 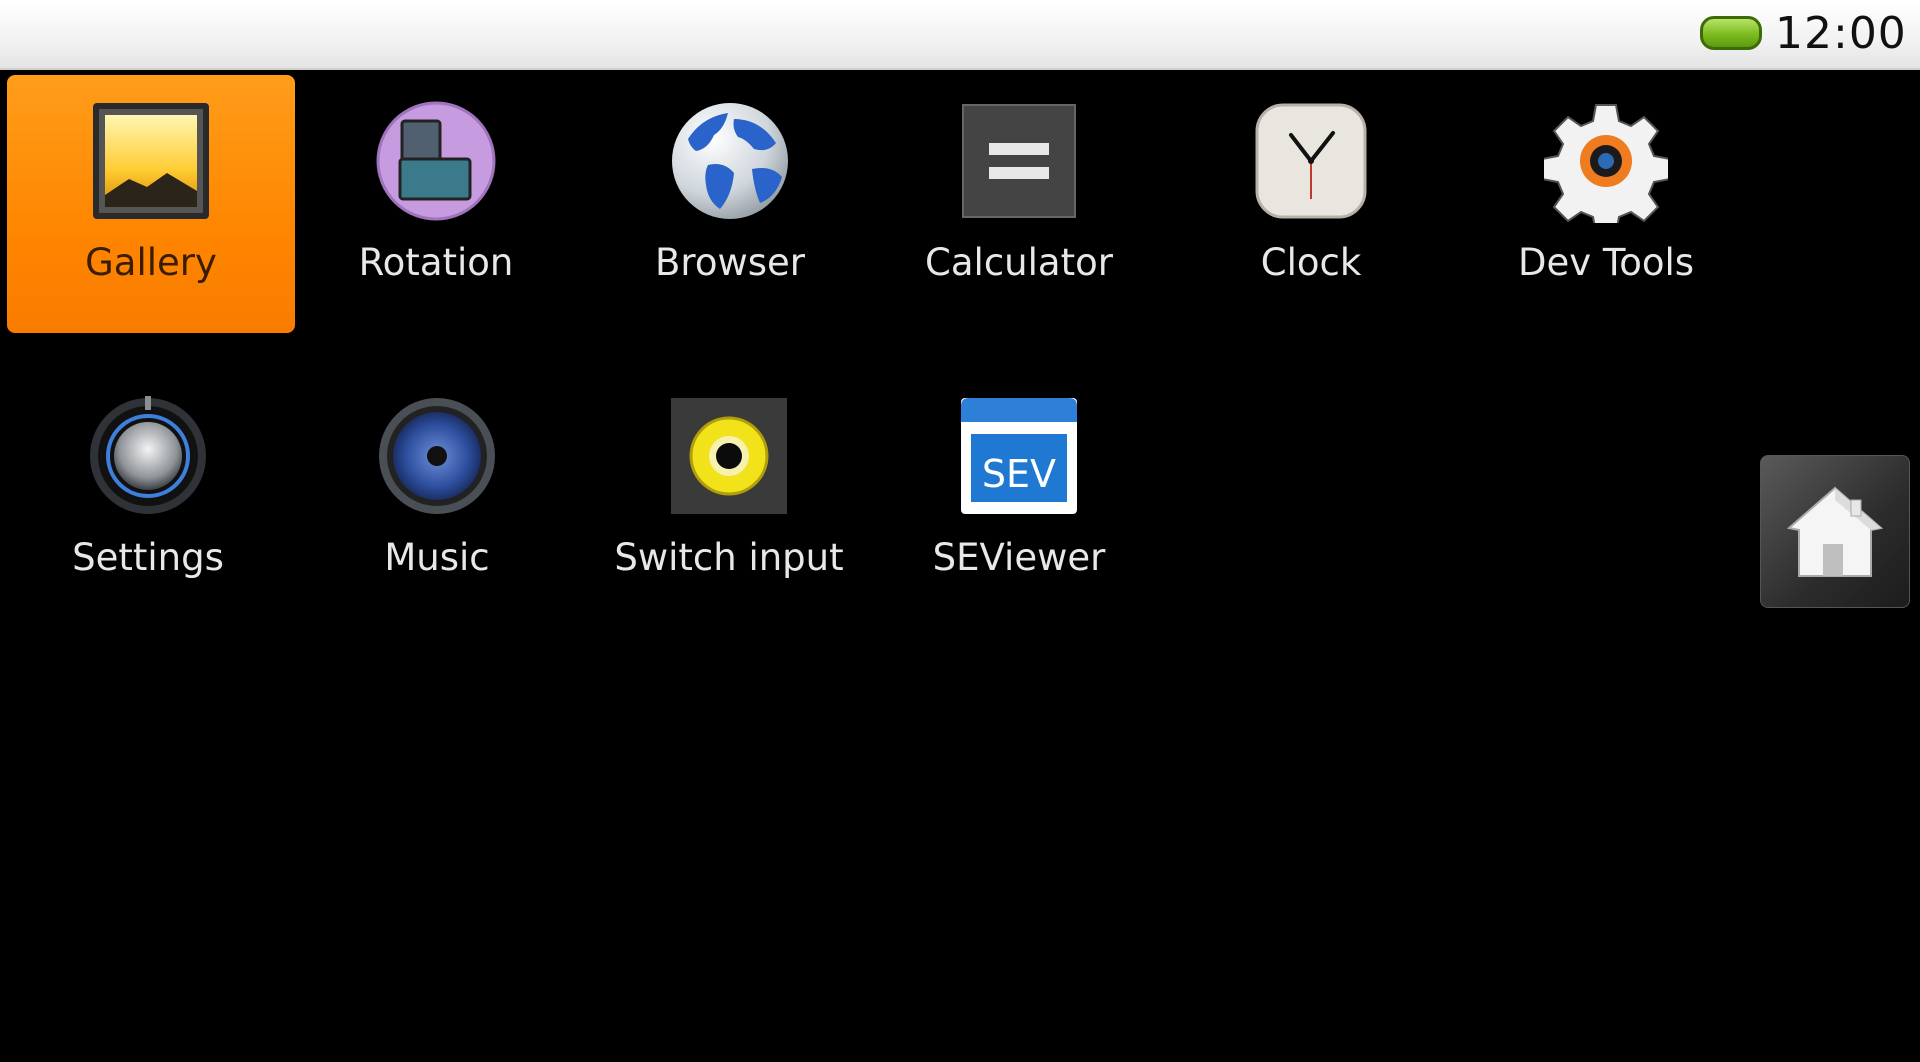 What do you see at coordinates (729, 456) in the screenshot?
I see `rca-jack-icon` at bounding box center [729, 456].